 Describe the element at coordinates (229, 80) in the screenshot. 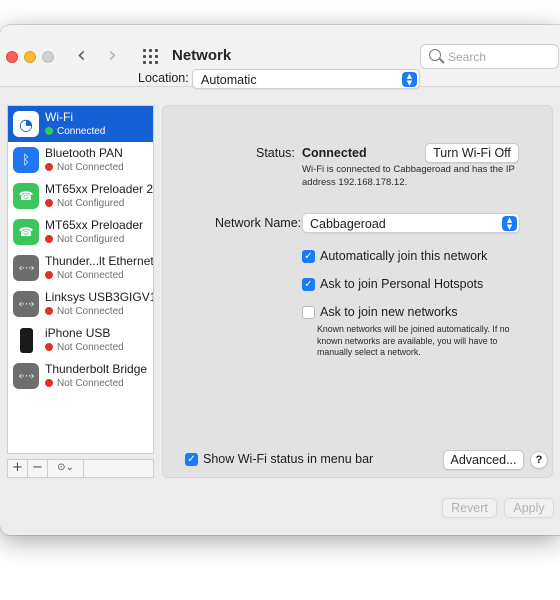

I see `location-value: Automatic` at that location.